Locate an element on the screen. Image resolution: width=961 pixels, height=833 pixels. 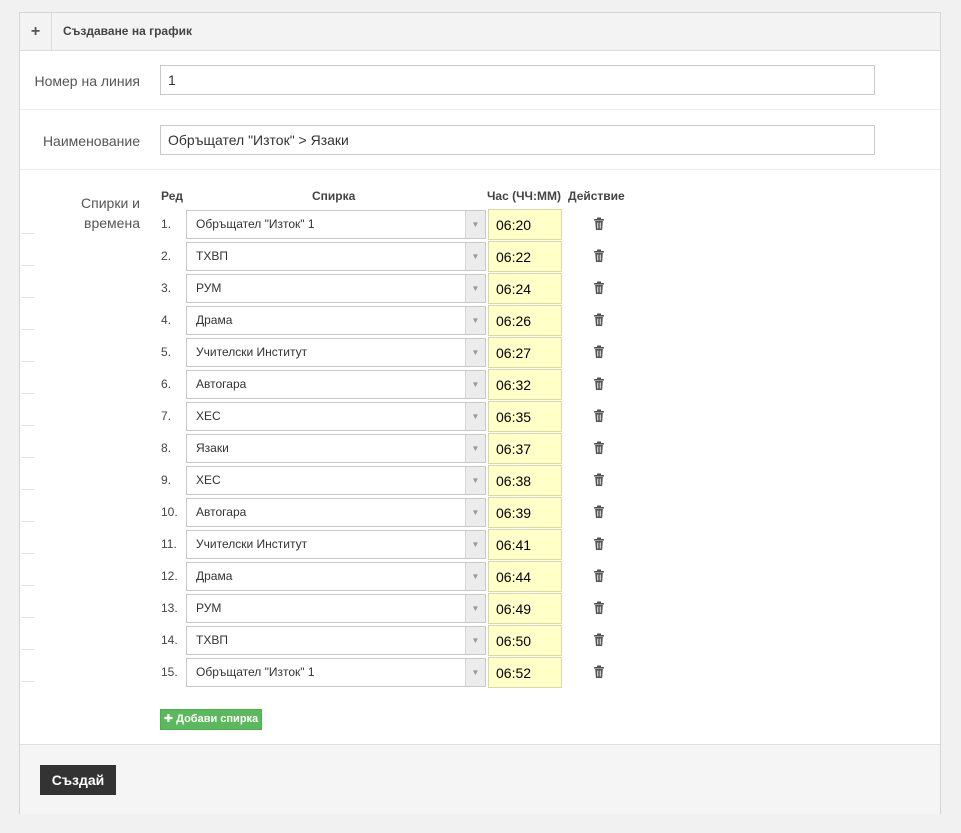
stop-row: 8. Язаки ▼ is located at coordinates (480, 449).